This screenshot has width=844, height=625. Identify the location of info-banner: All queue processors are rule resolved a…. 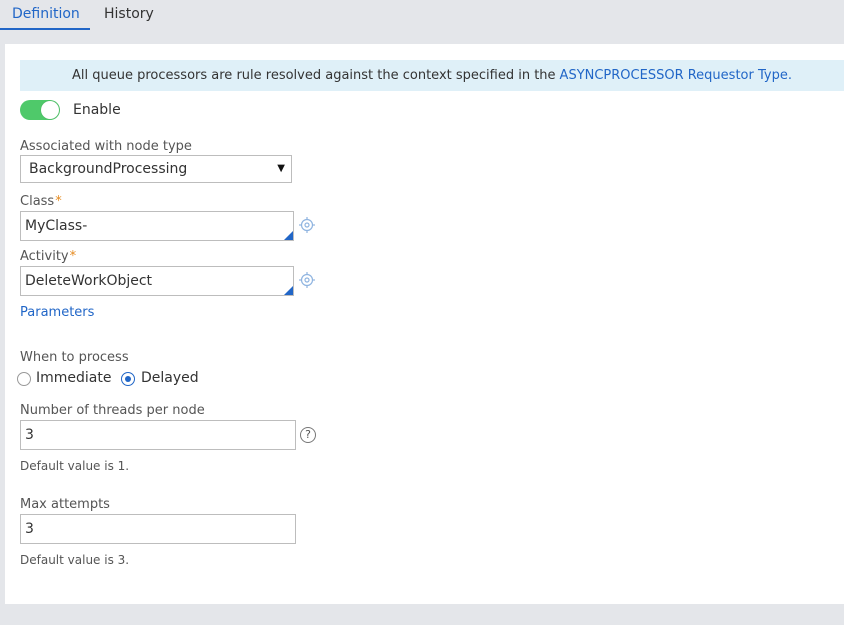
(432, 75).